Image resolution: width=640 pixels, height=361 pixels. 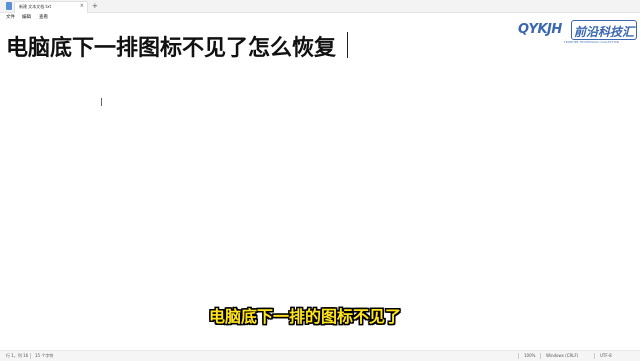 What do you see at coordinates (592, 42) in the screenshot?
I see `logo-tagline: FRONTIER TECHNOLOGY COLLECTION` at bounding box center [592, 42].